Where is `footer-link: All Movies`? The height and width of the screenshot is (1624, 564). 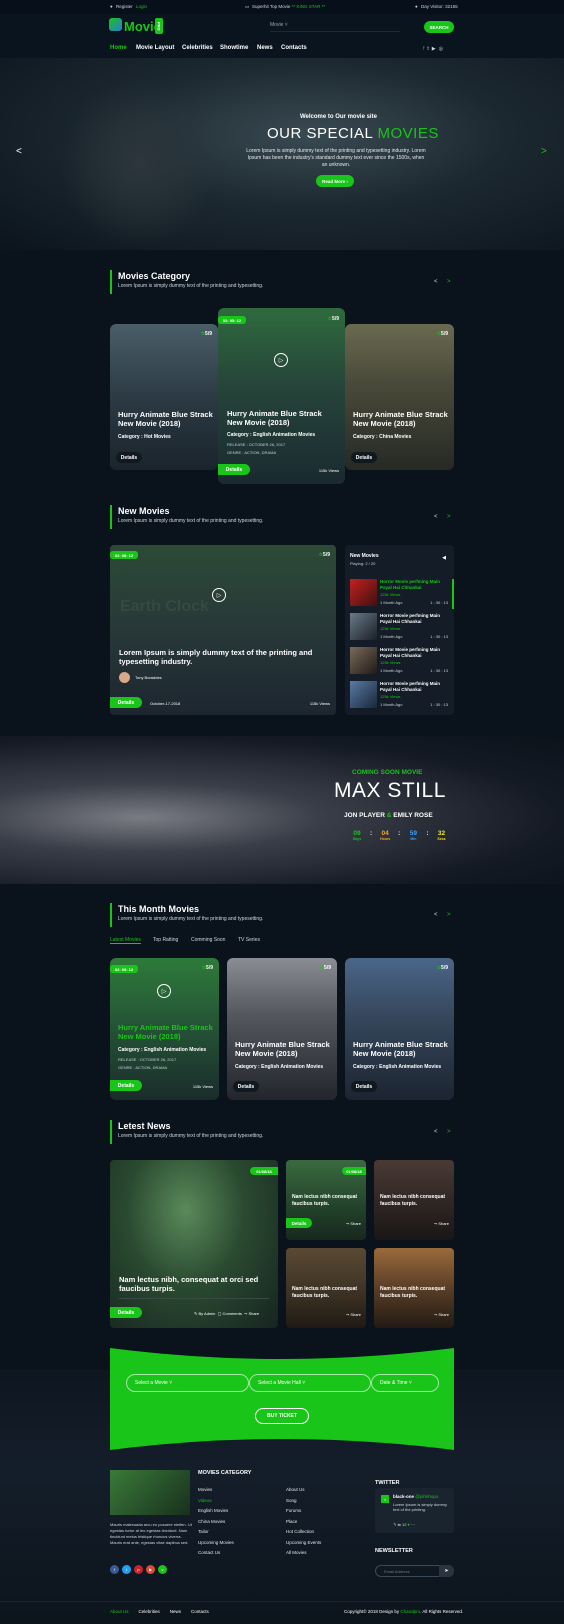
footer-link: All Movies is located at coordinates (303, 1552).